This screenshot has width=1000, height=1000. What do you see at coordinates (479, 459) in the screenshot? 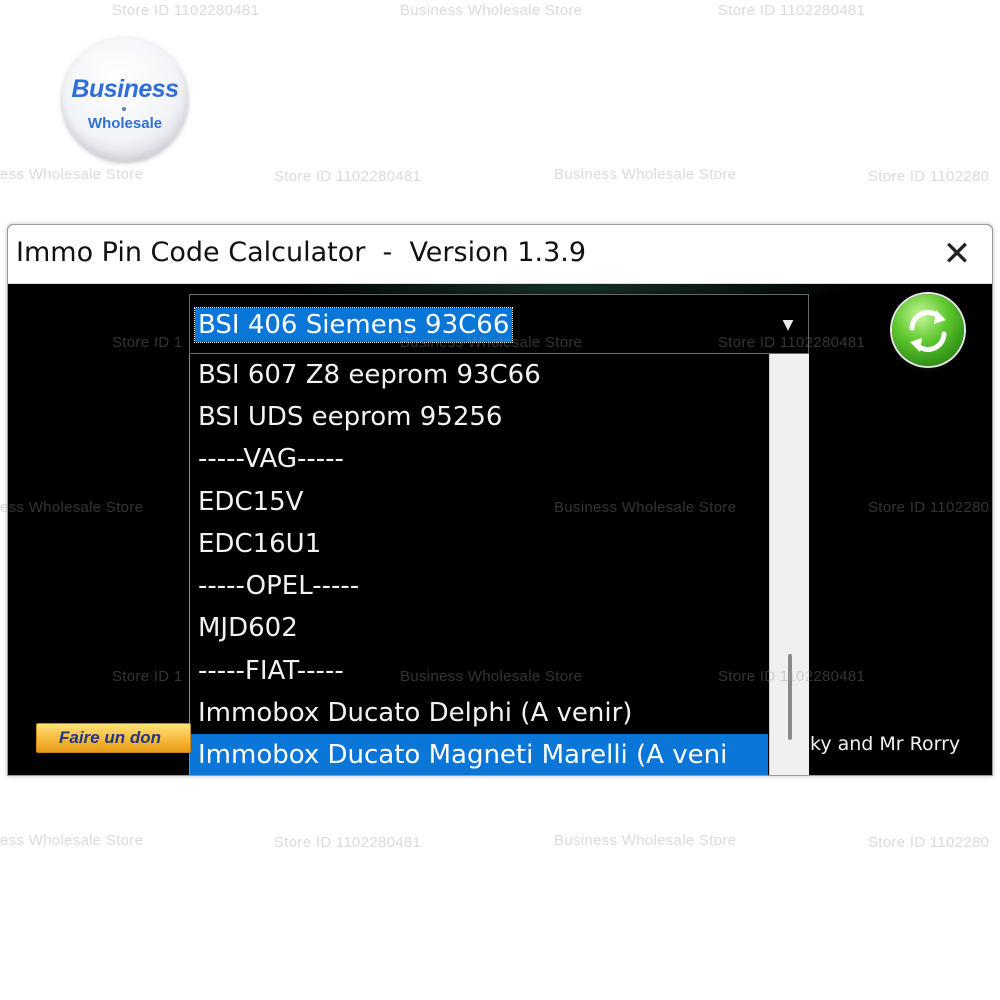
I see `list-item: -----VAG-----` at bounding box center [479, 459].